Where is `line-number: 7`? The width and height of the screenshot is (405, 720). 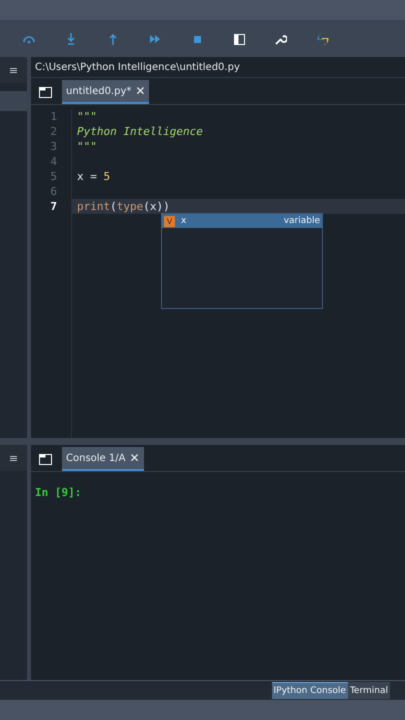 line-number: 7 is located at coordinates (53, 206).